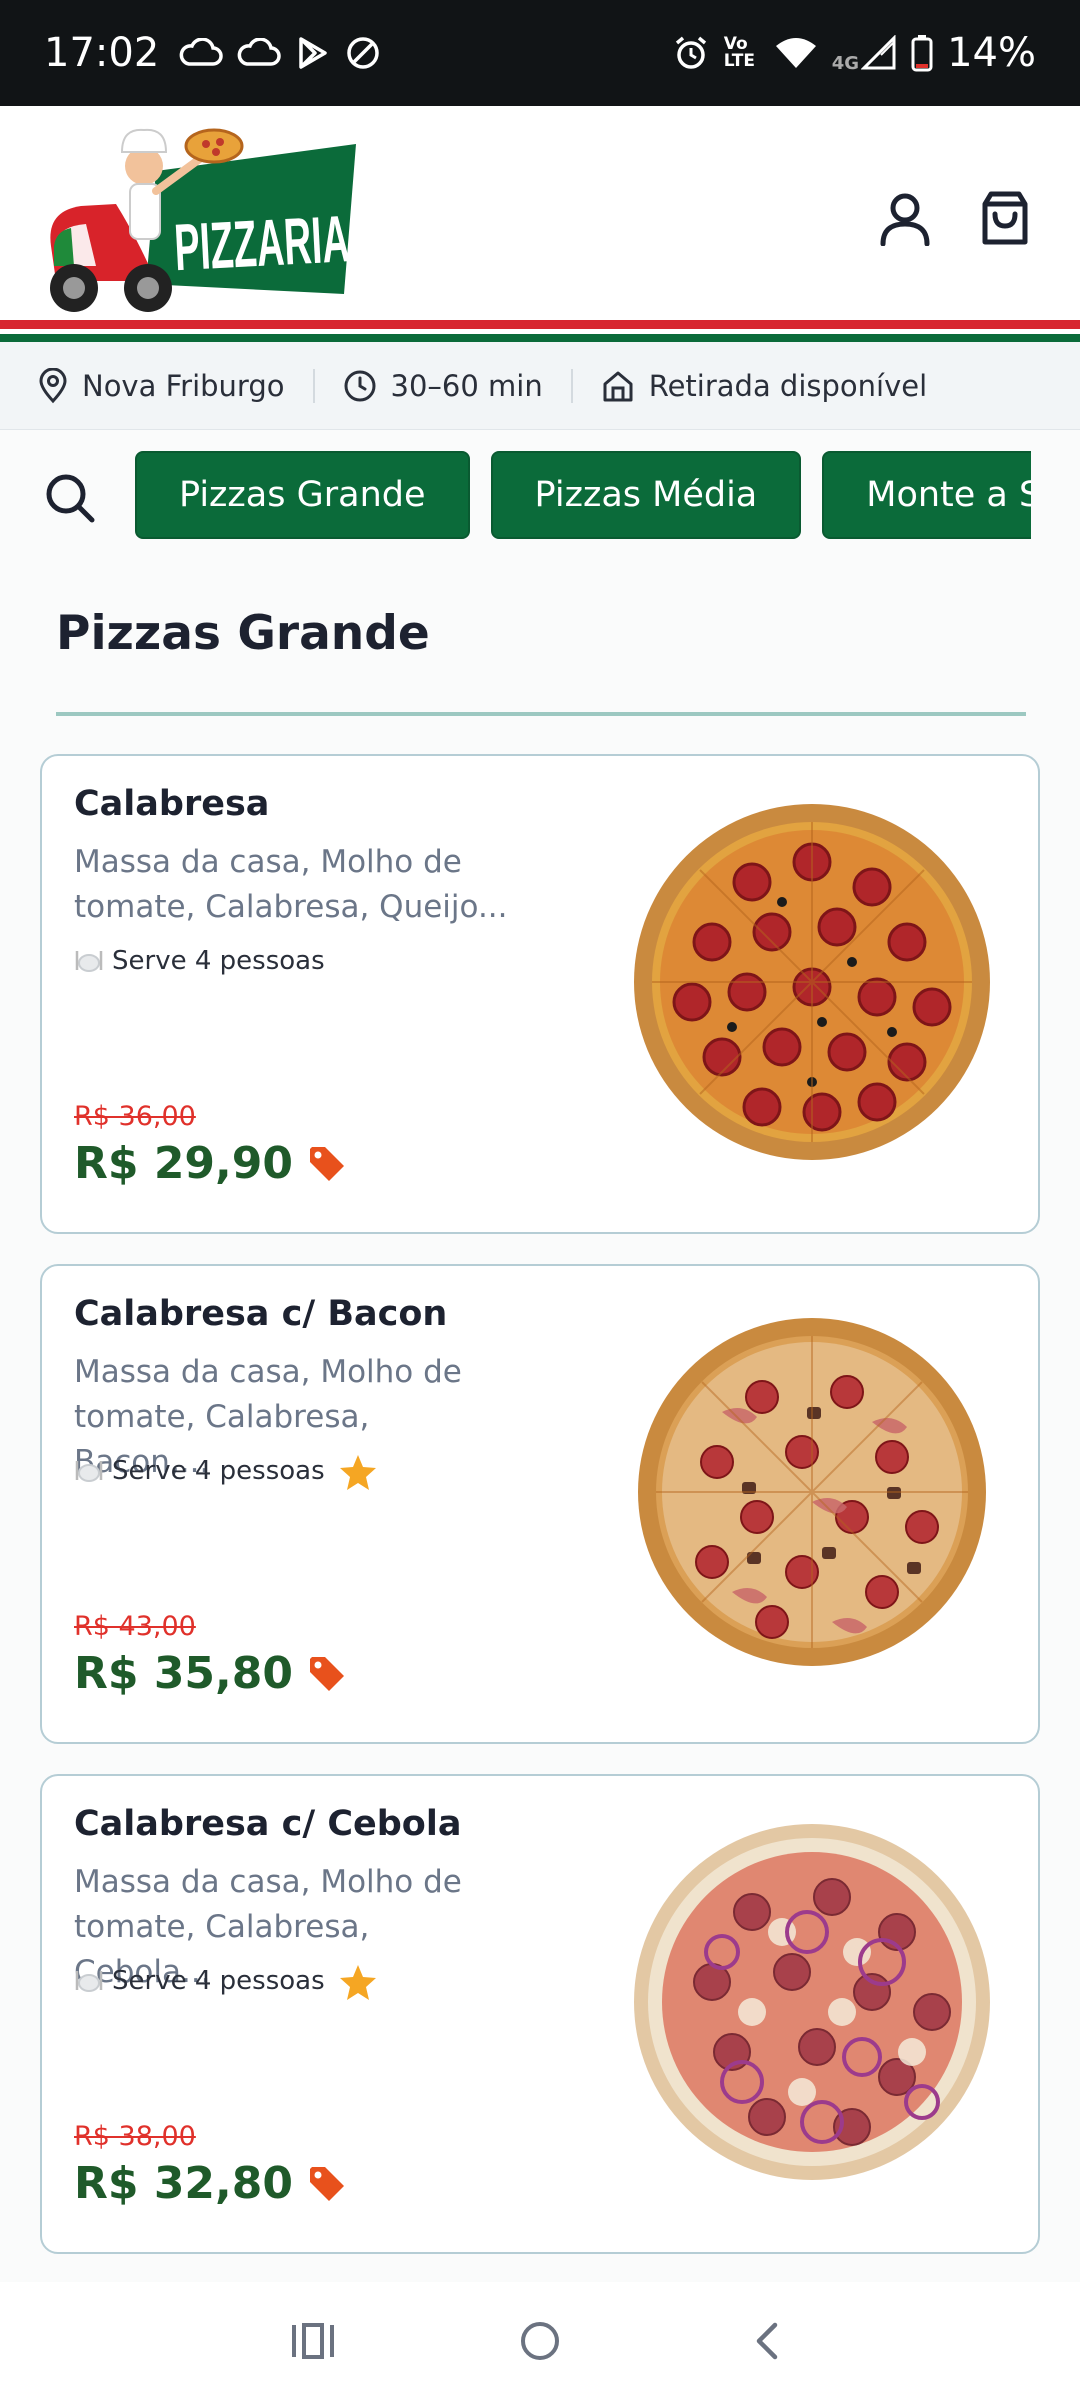  I want to click on sale-price: R$ 29,90, so click(183, 1163).